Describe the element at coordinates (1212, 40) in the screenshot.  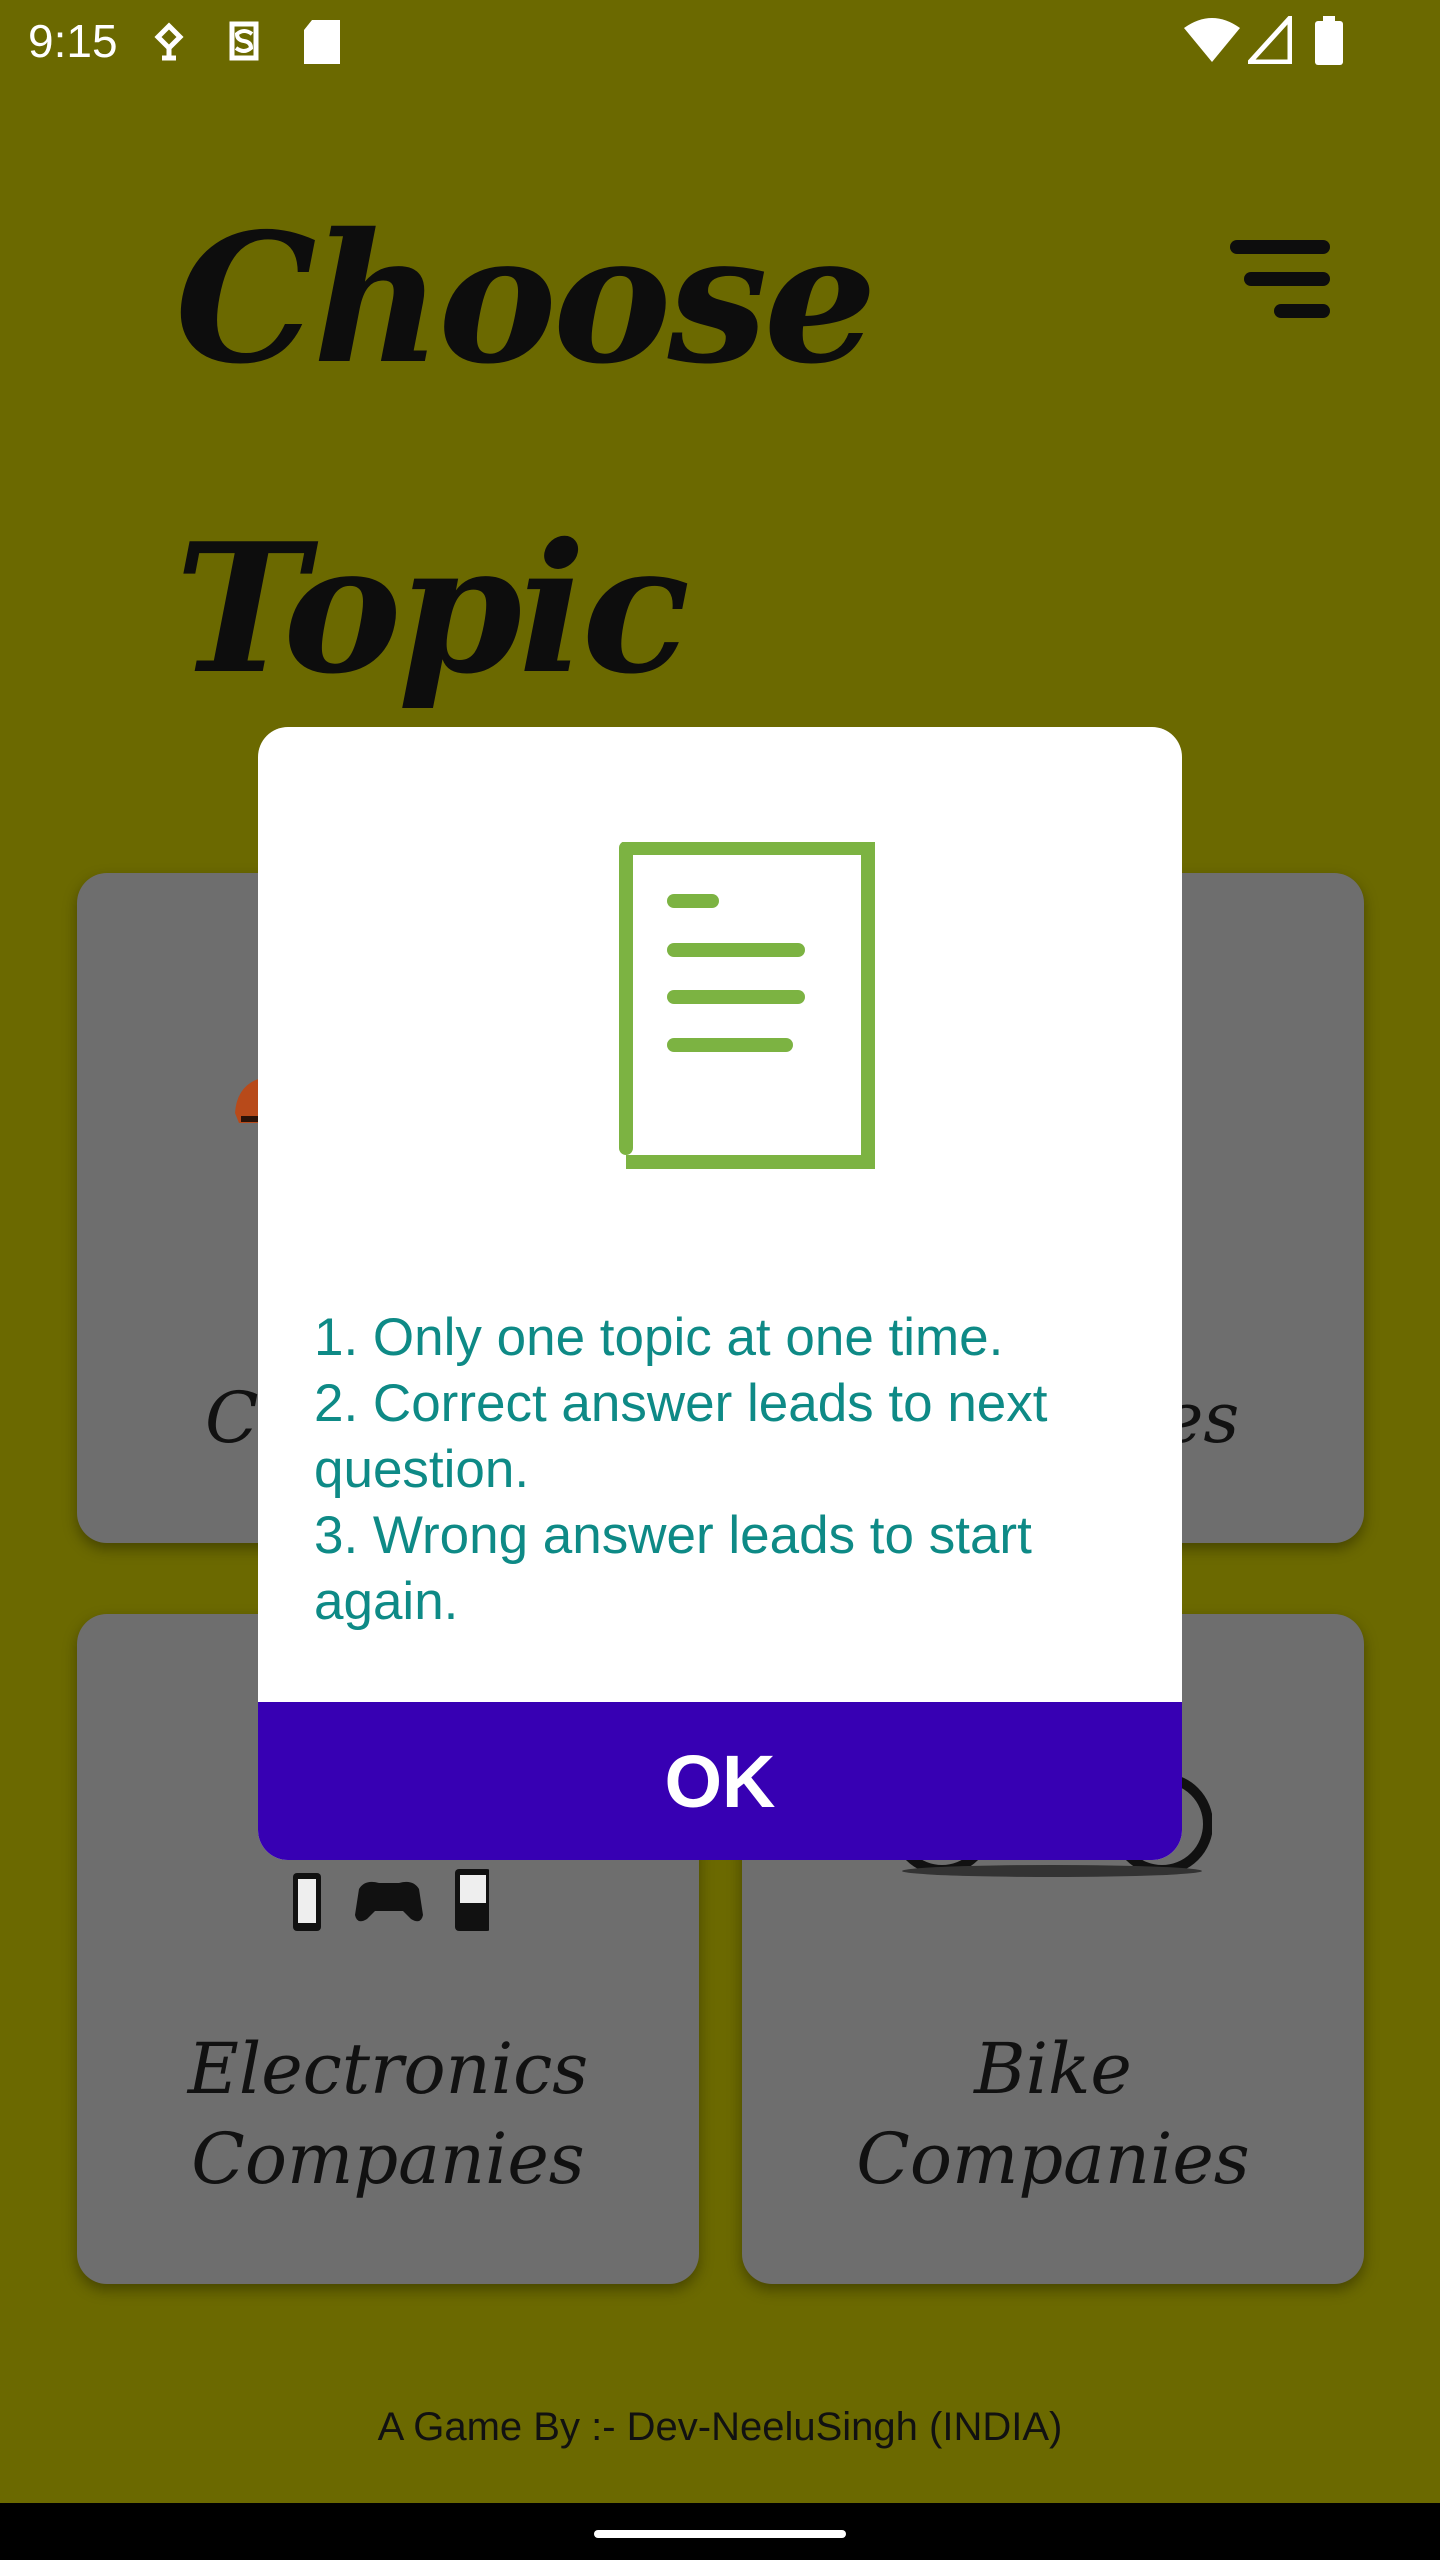
I see `wifi-icon` at that location.